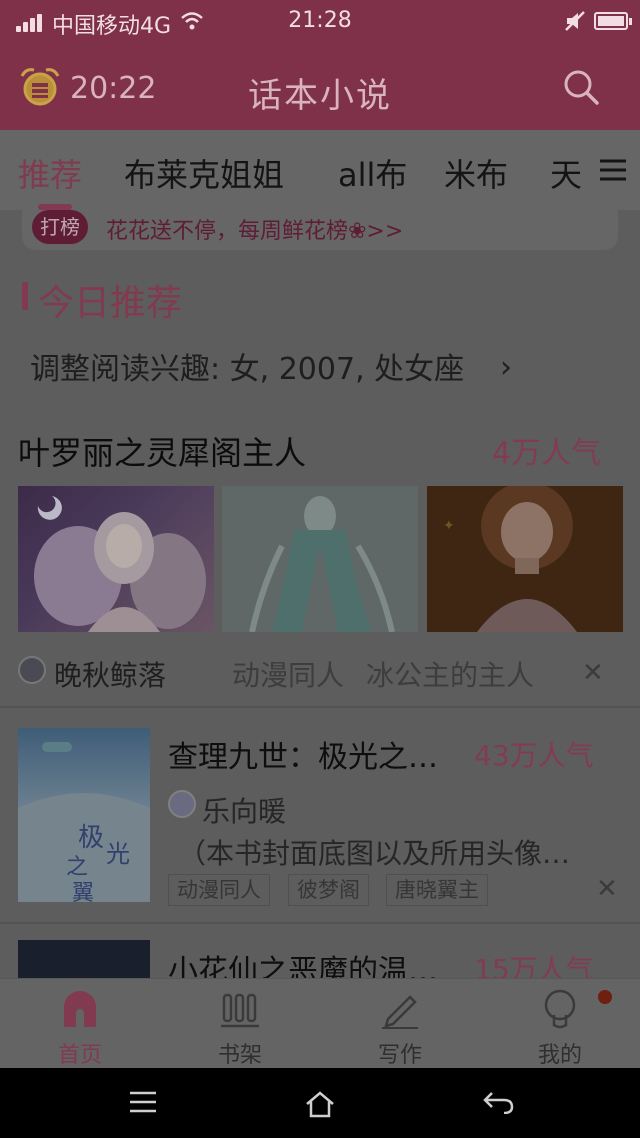  I want to click on tab-all-bu: all布, so click(372, 173).